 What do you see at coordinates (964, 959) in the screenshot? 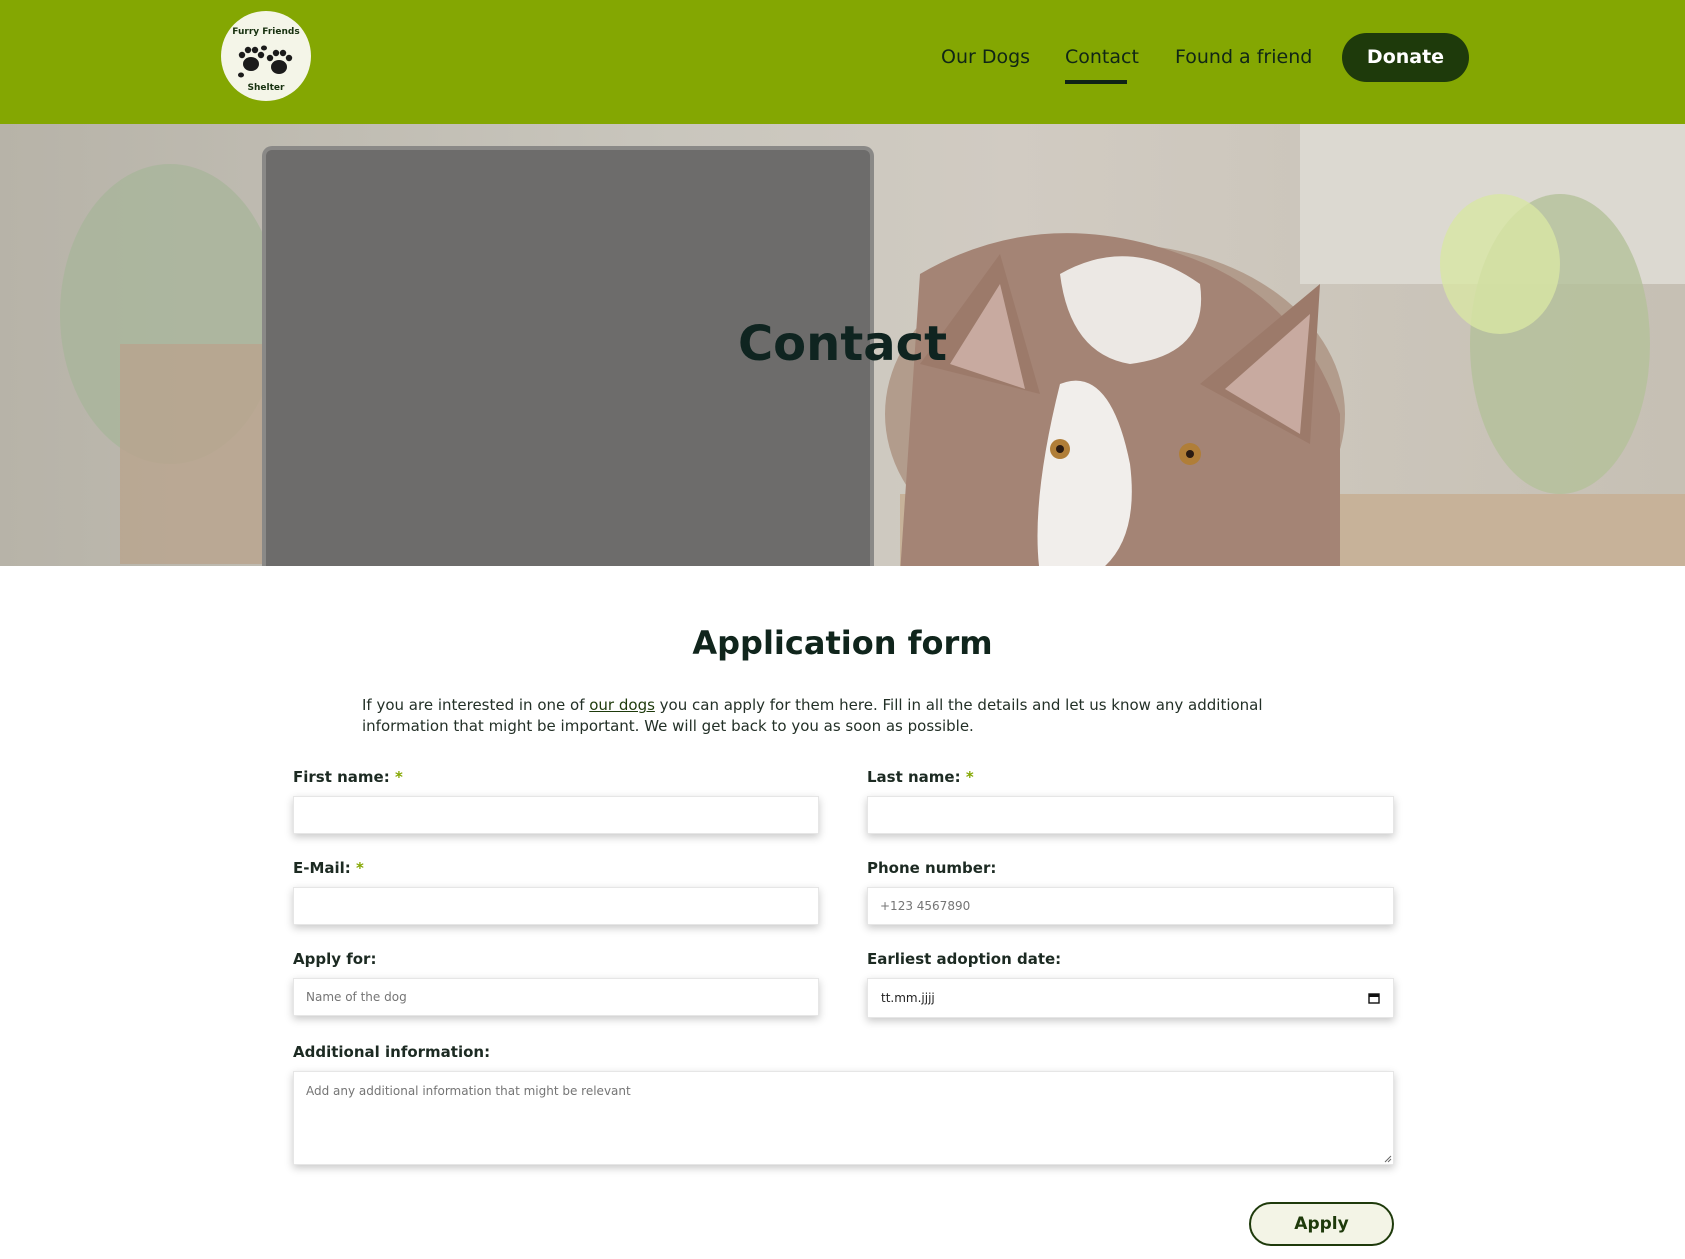
I see `adoption-date-label: Earliest adoption date:` at bounding box center [964, 959].